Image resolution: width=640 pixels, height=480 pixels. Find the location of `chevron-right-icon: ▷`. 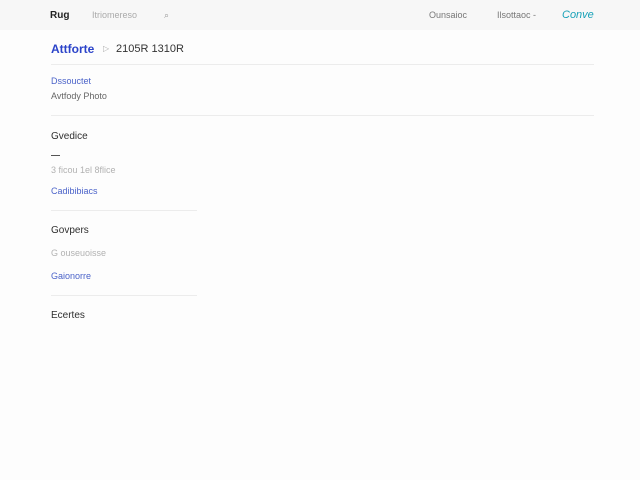

chevron-right-icon: ▷ is located at coordinates (106, 48).